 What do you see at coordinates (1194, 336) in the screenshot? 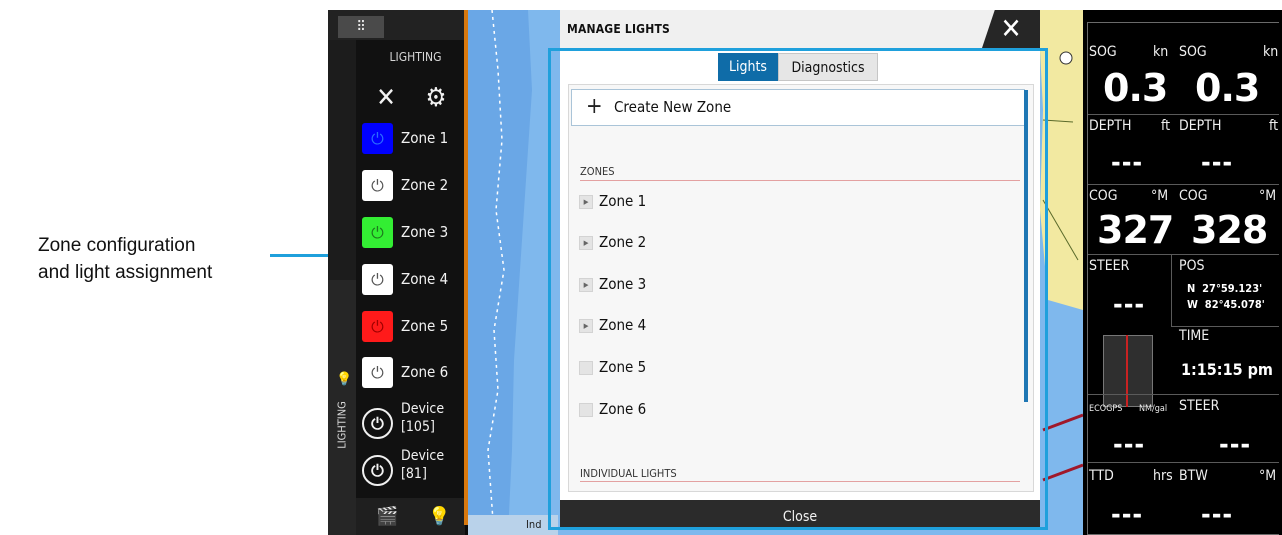
I see `time-label: TIME` at bounding box center [1194, 336].